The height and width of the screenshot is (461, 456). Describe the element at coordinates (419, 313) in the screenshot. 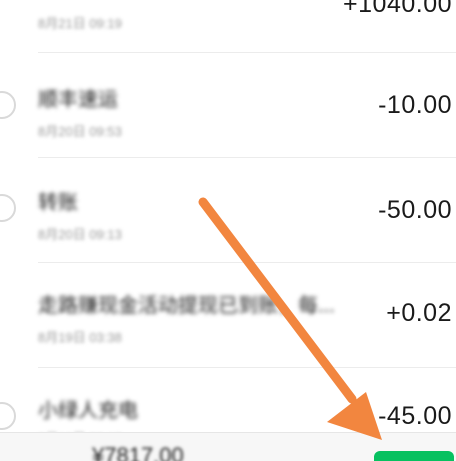

I see `transaction-amount: +0.02` at that location.